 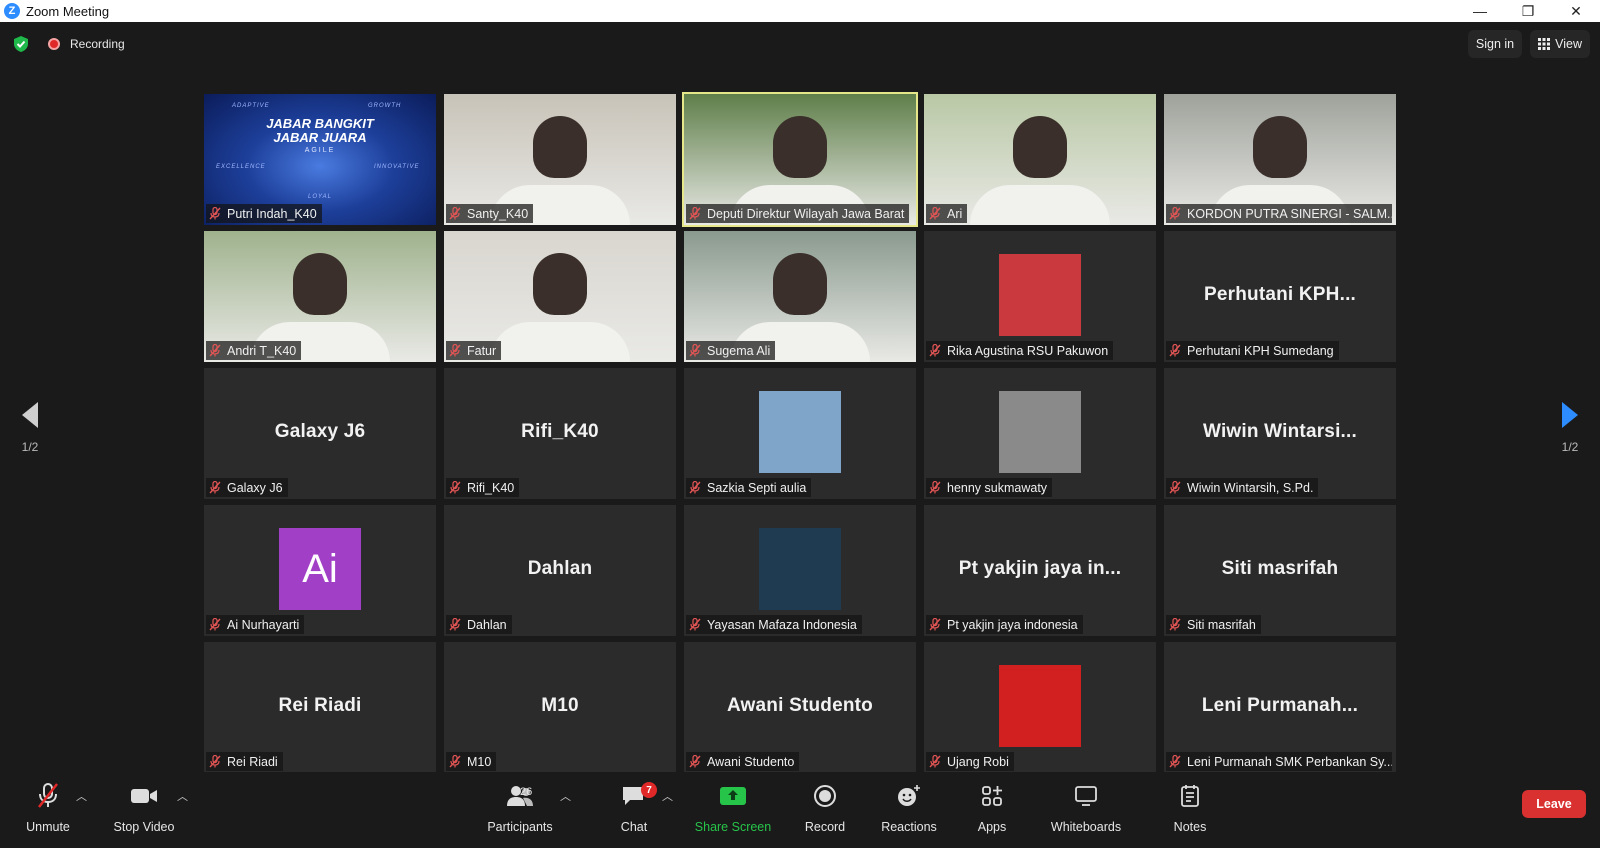 I want to click on video-options-caret-icon: ︿, so click(x=182, y=796).